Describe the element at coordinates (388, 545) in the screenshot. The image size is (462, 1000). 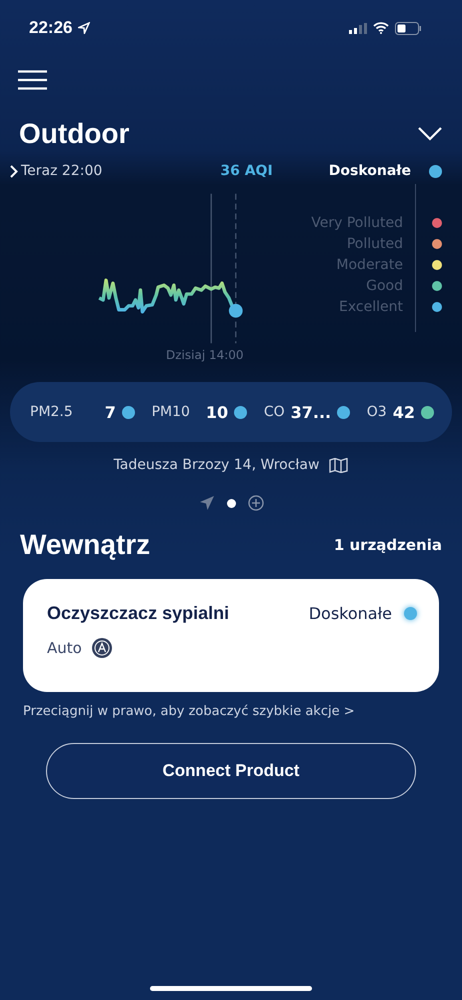
I see `device-count: 1 urządzenia` at that location.